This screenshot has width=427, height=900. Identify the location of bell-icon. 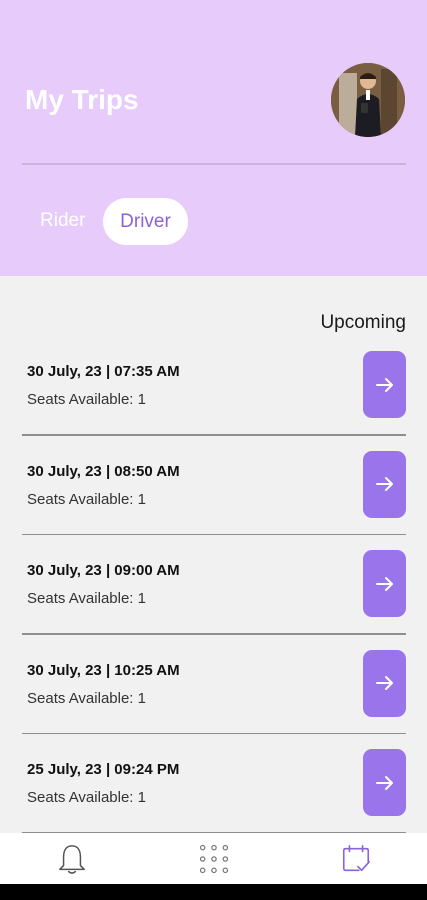
(72, 859).